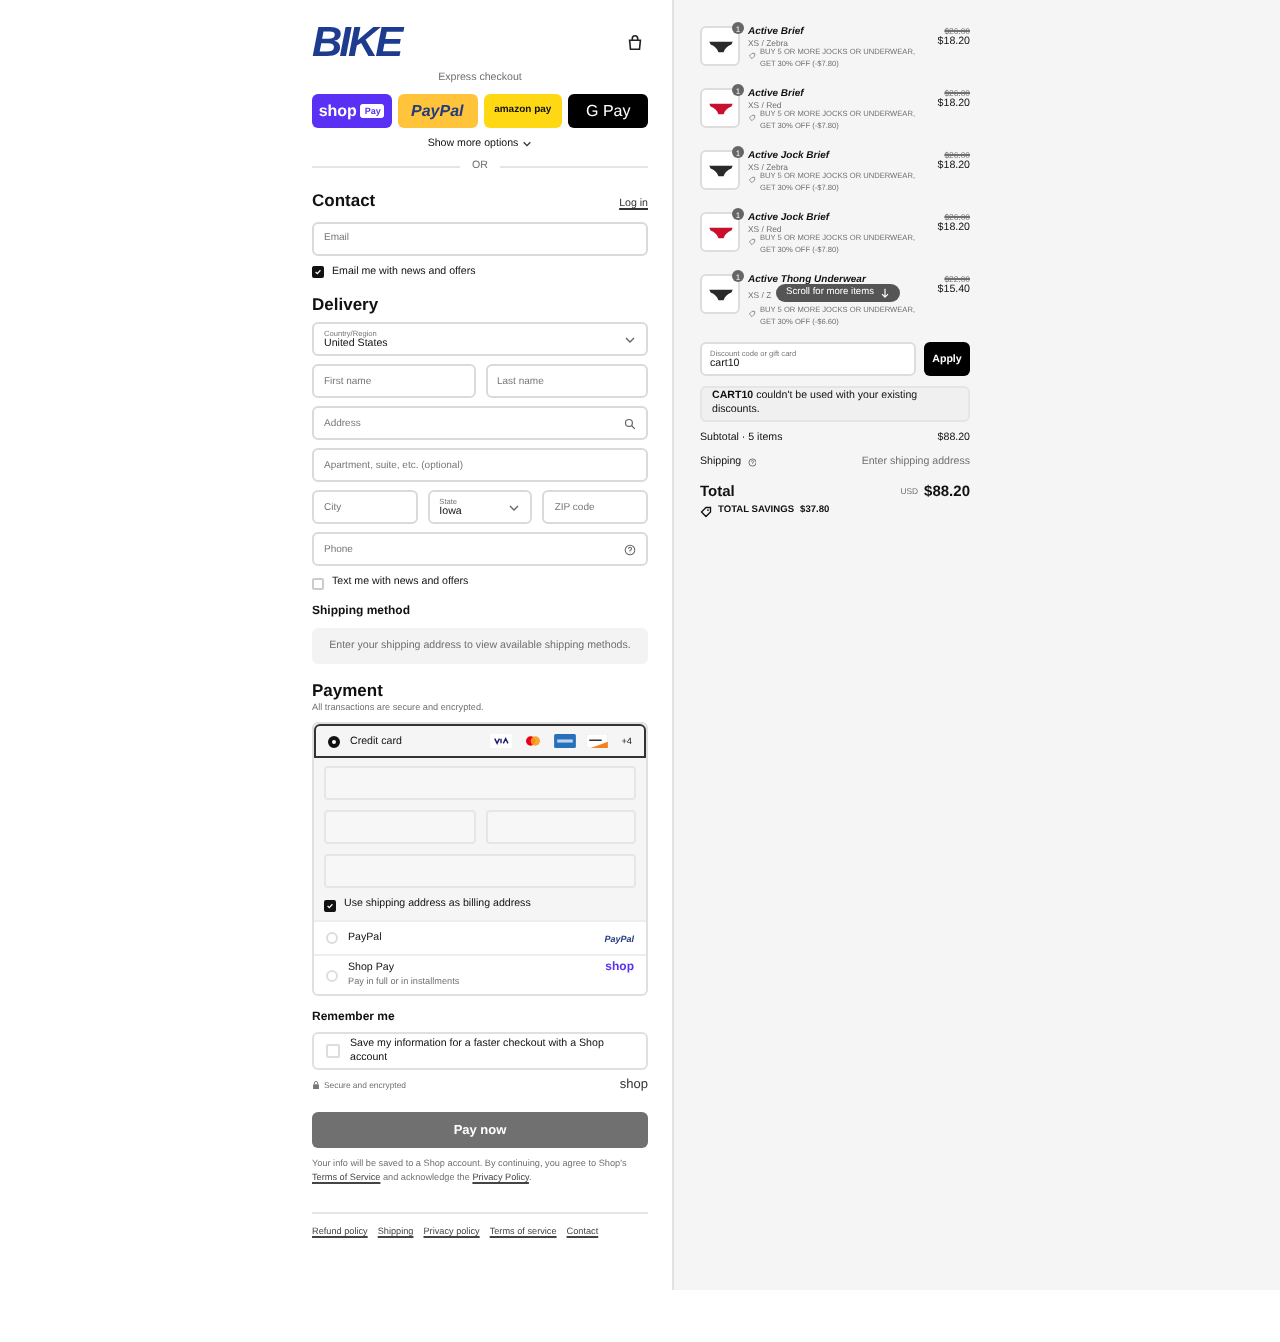  I want to click on logo: BIKE, so click(356, 42).